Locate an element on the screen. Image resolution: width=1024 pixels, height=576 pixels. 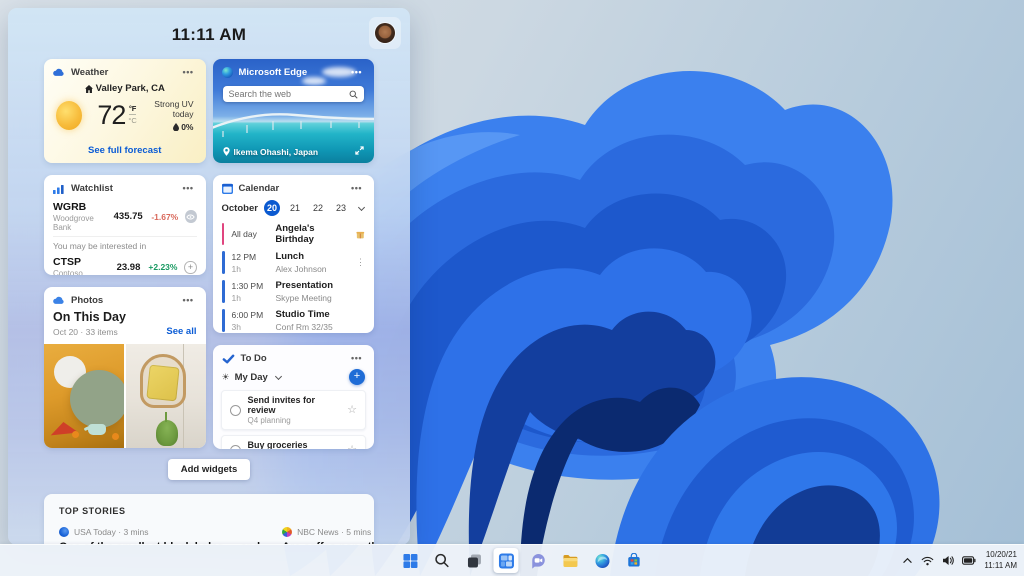
wifi-icon is located at coordinates (927, 561).